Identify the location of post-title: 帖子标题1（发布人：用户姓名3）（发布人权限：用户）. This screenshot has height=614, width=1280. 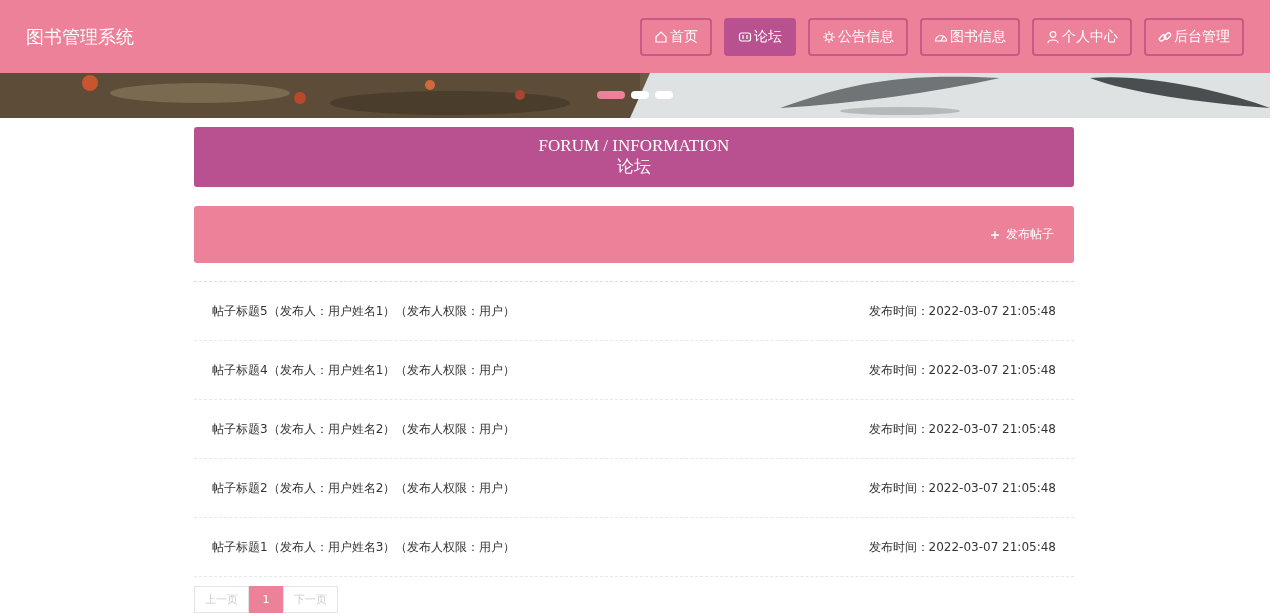
(364, 547).